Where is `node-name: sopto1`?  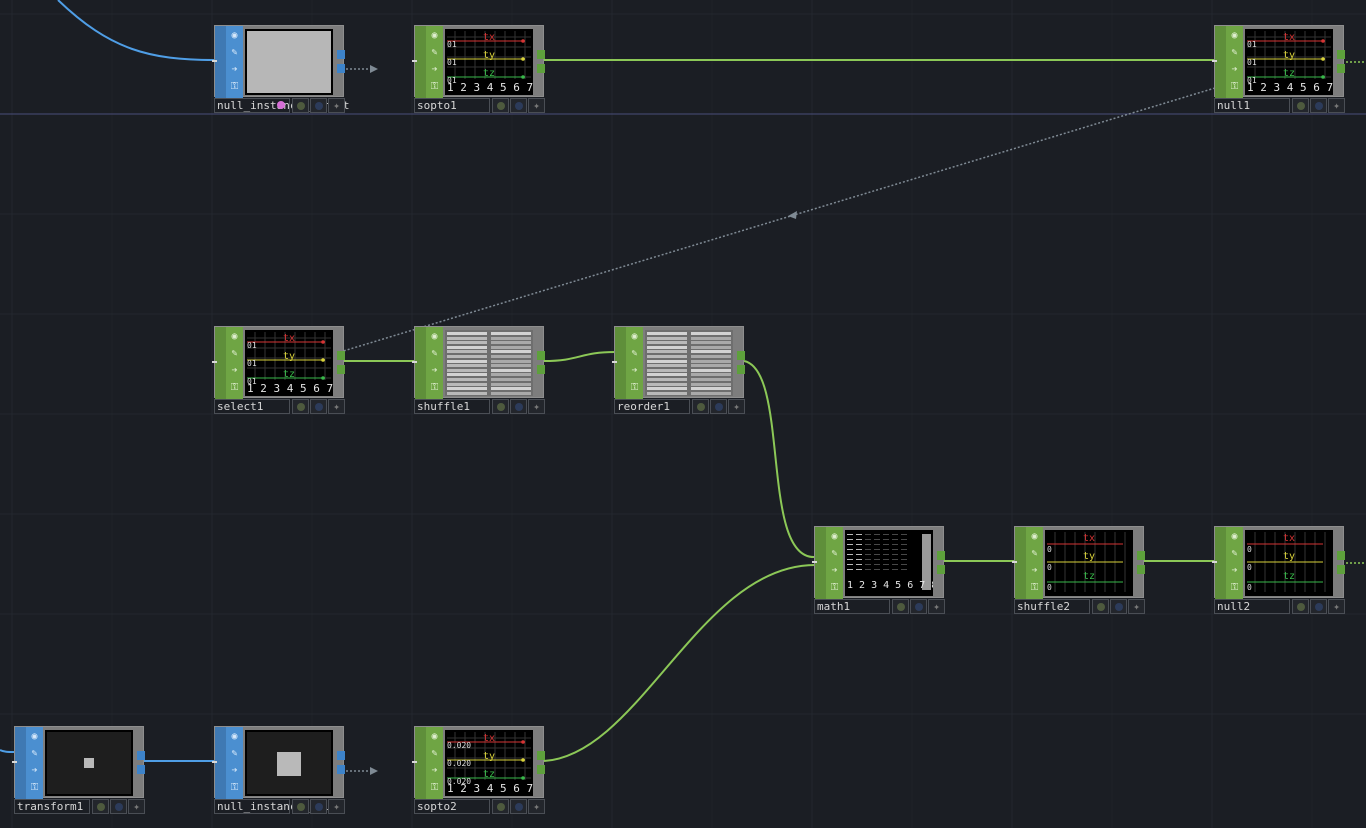 node-name: sopto1 is located at coordinates (452, 105).